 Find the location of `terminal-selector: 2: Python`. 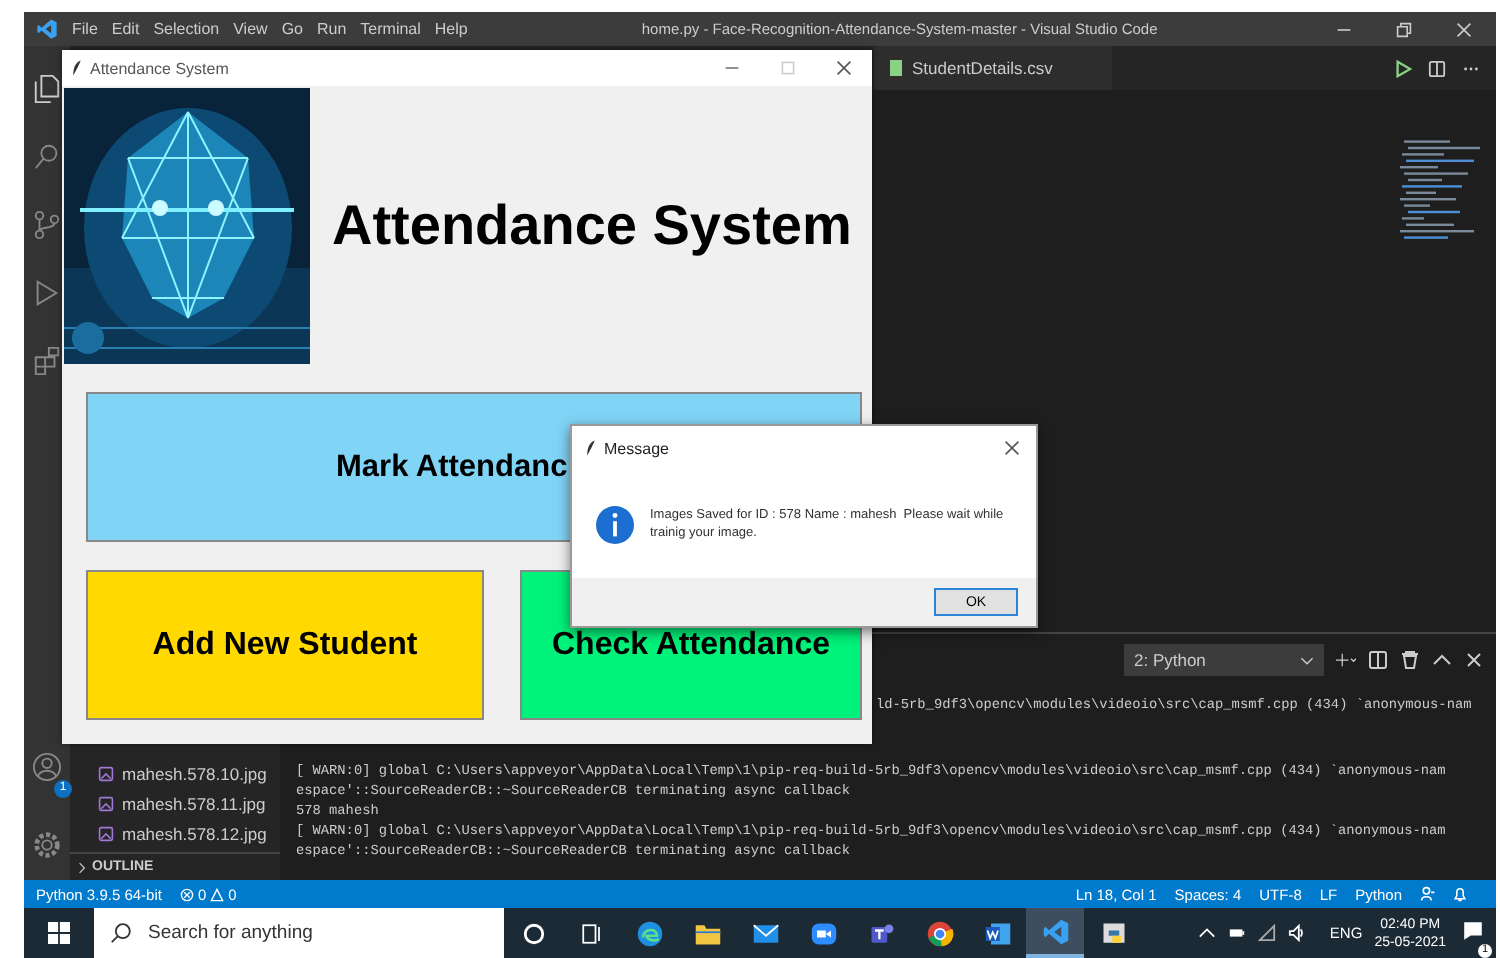

terminal-selector: 2: Python is located at coordinates (1224, 660).